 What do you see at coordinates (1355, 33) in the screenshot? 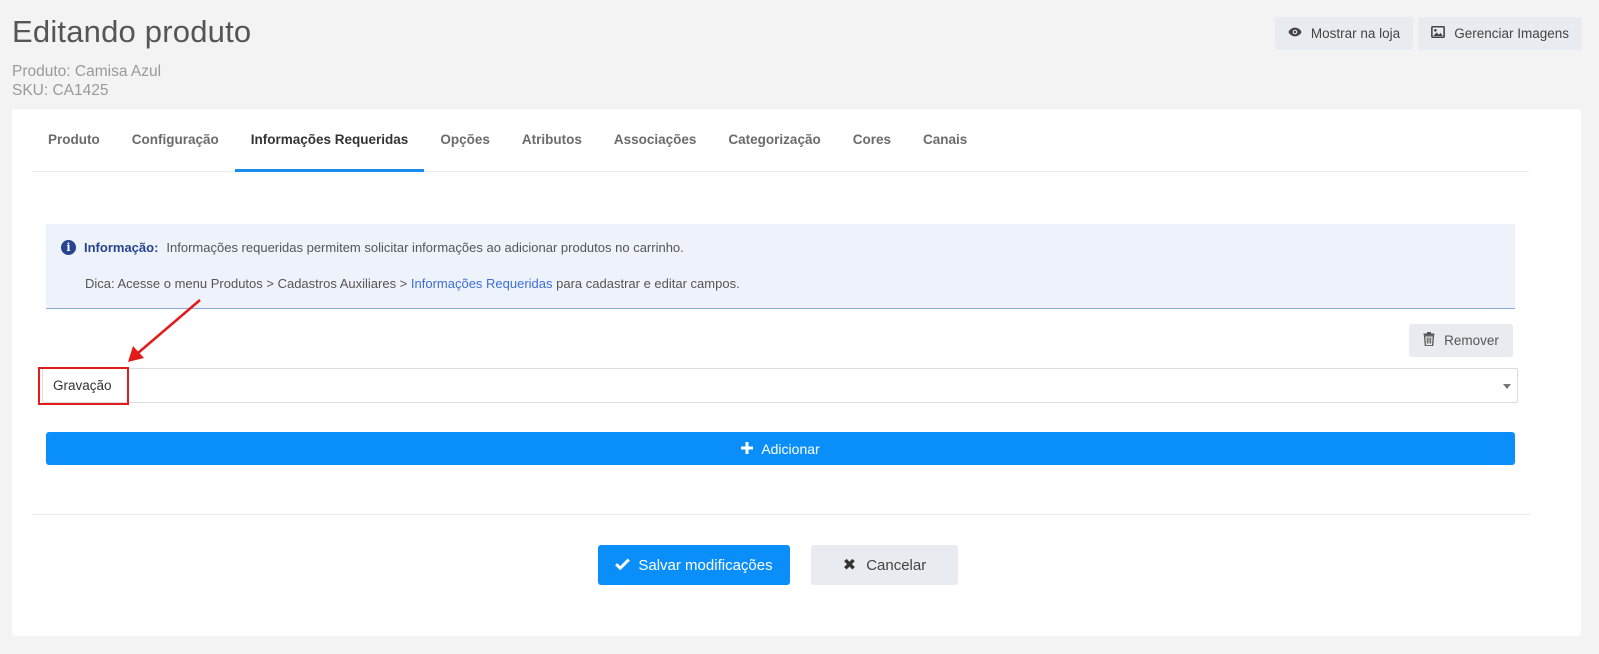
I see `show-in-store-label: Mostrar na loja` at bounding box center [1355, 33].